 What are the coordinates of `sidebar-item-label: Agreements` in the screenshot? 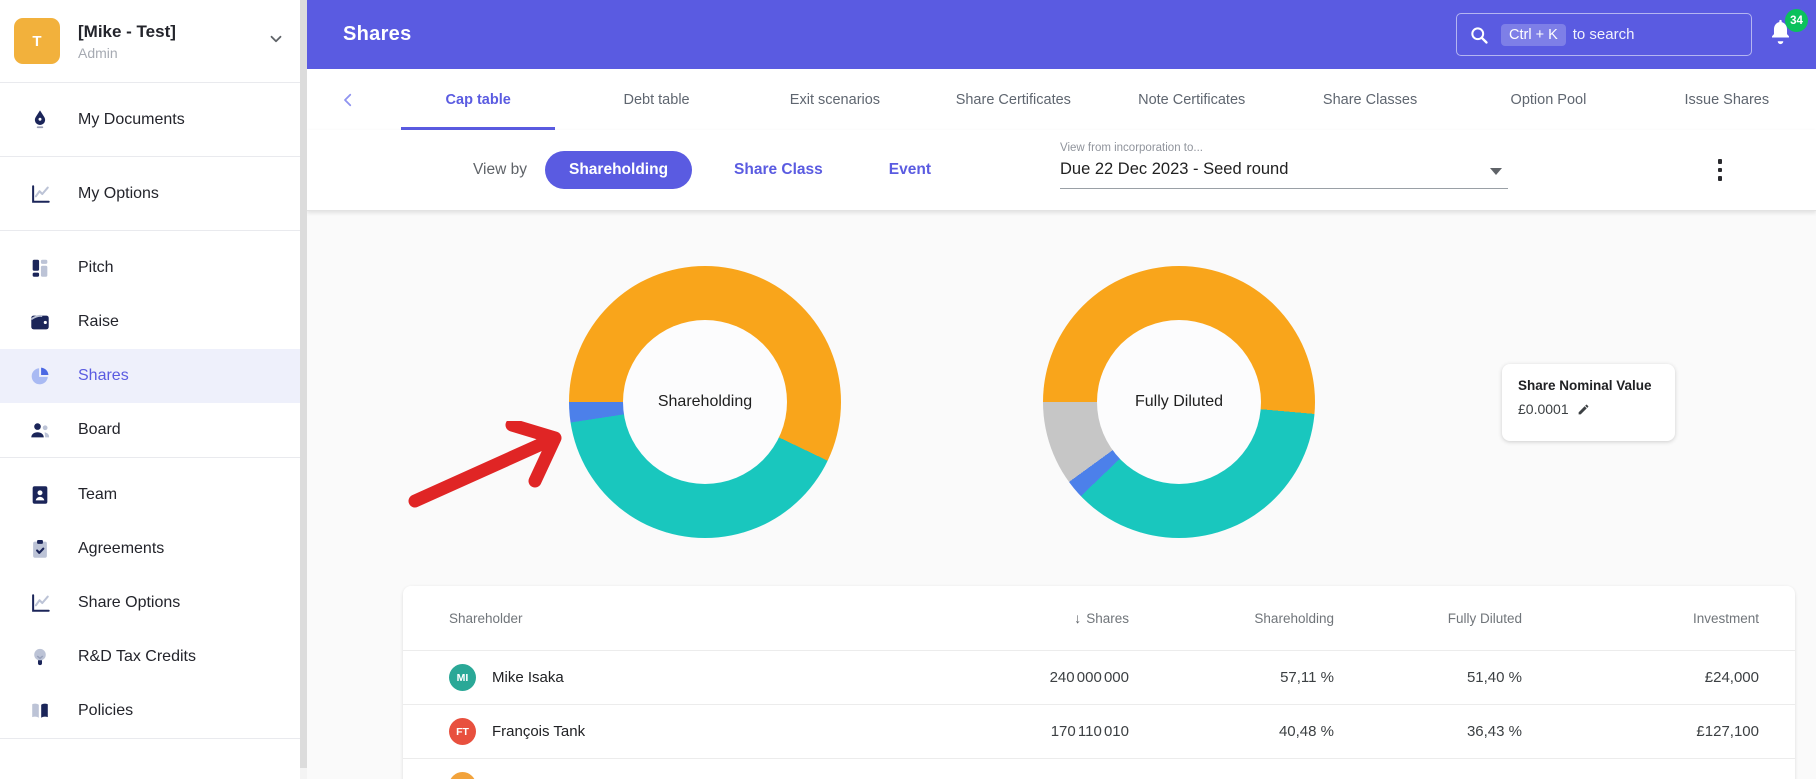 It's located at (121, 548).